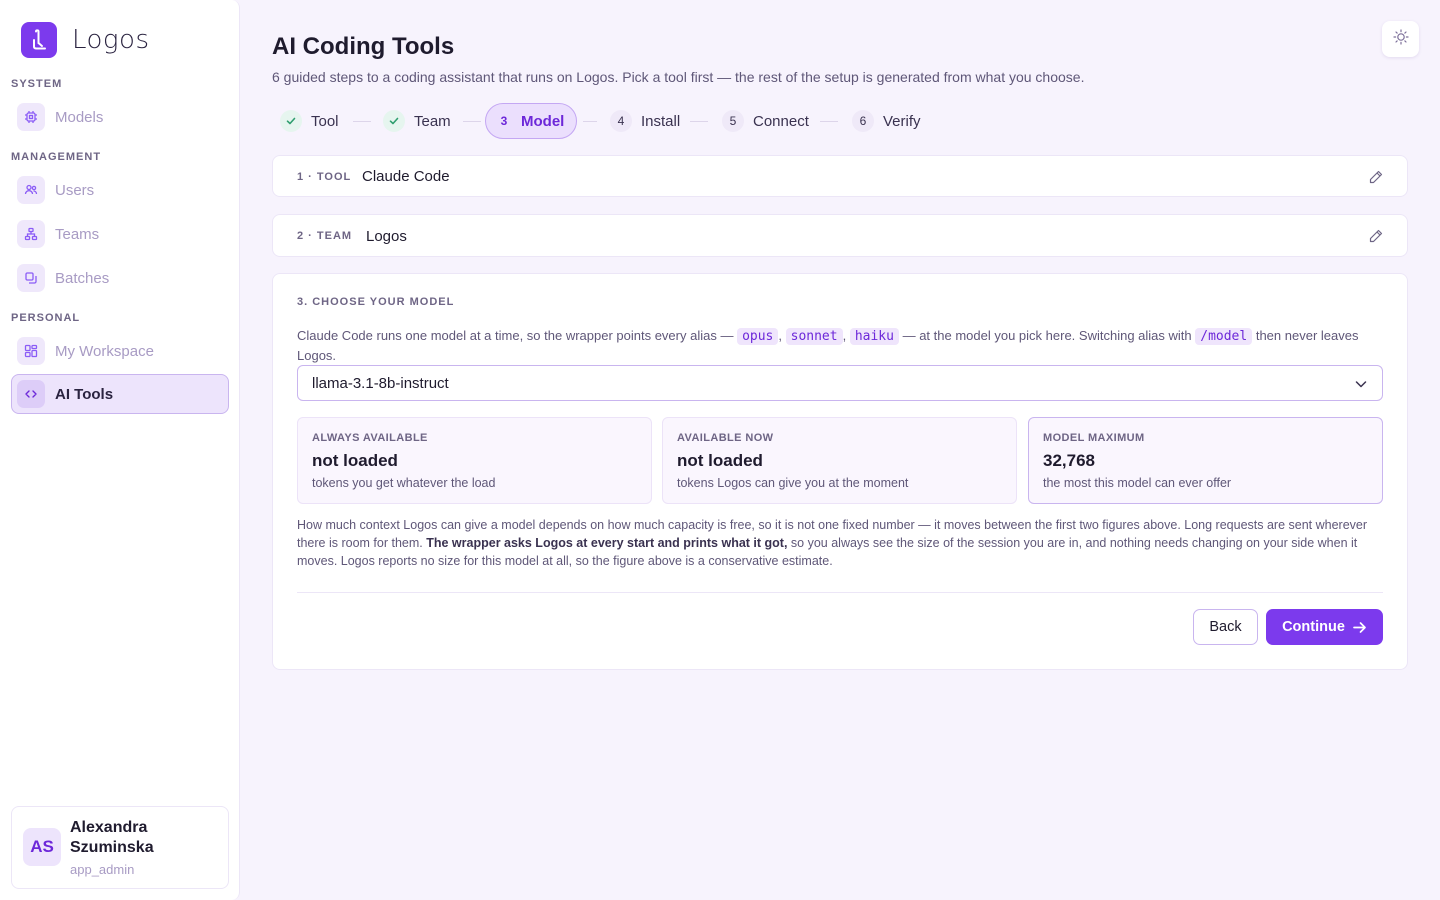 This screenshot has width=1440, height=900. I want to click on stat-label: MODEL MAXIMUM, so click(1094, 438).